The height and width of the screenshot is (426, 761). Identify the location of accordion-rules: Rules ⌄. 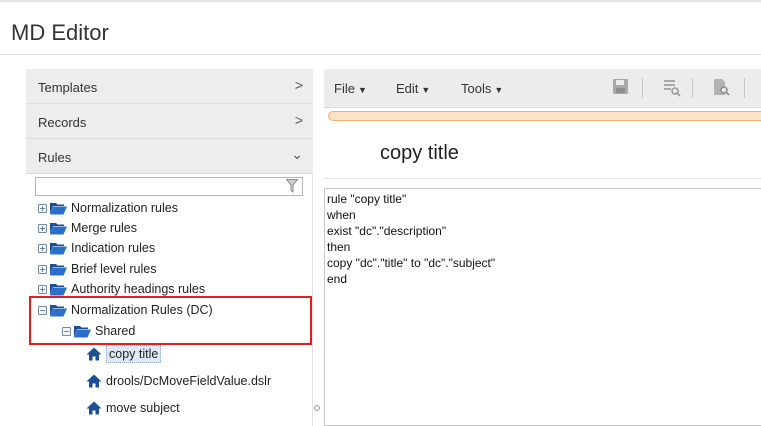
(169, 156).